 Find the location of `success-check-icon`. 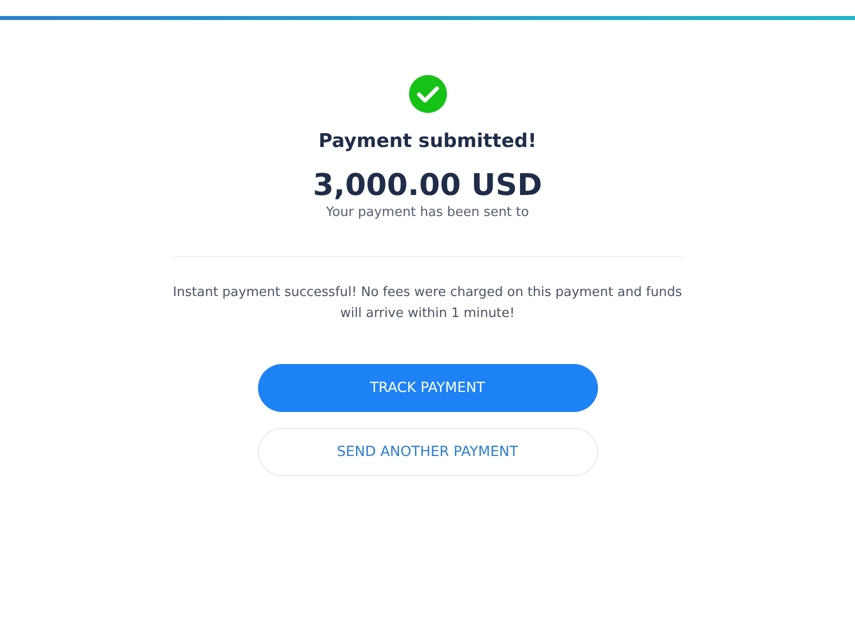

success-check-icon is located at coordinates (428, 94).